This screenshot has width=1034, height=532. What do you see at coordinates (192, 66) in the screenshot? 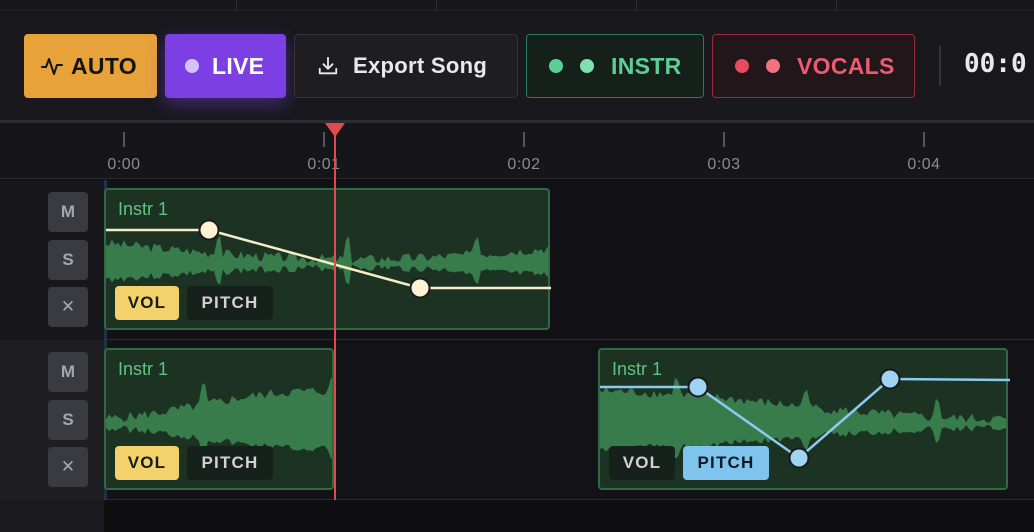
I see `live-dot-icon` at bounding box center [192, 66].